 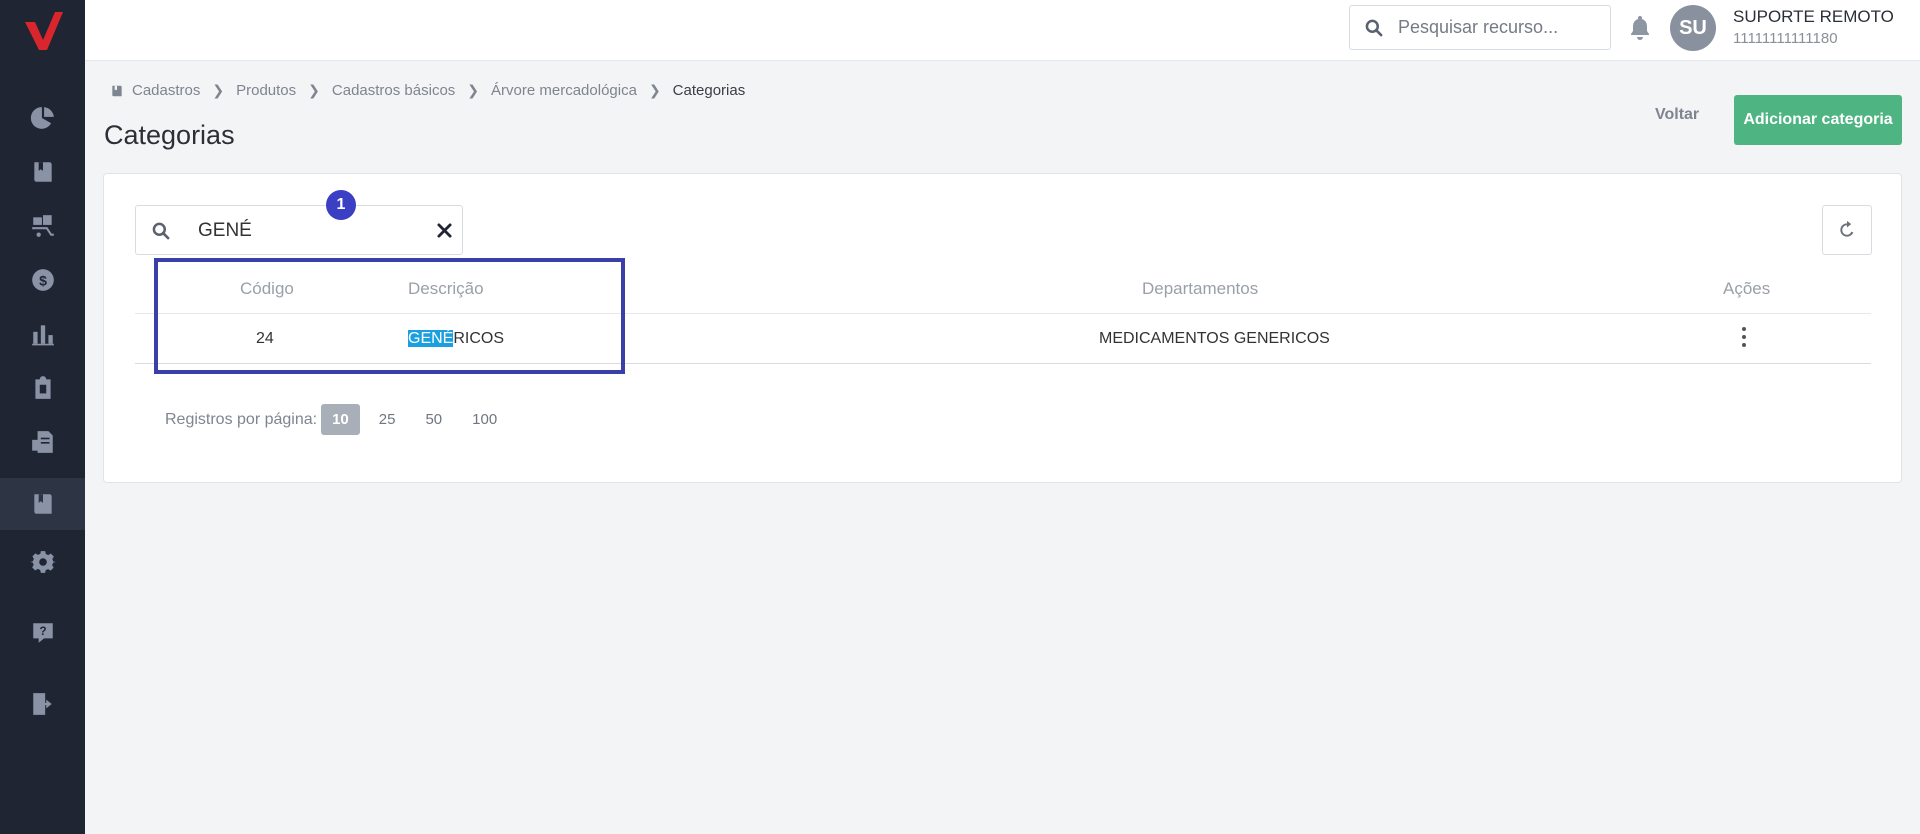 What do you see at coordinates (1818, 120) in the screenshot?
I see `add-category-button: Adicionar categoria` at bounding box center [1818, 120].